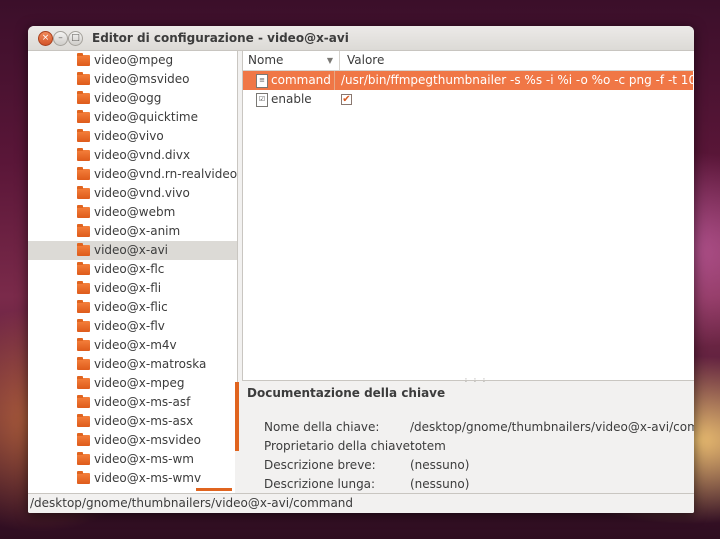 The width and height of the screenshot is (720, 539). Describe the element at coordinates (45, 38) in the screenshot. I see `close-button: ×` at that location.